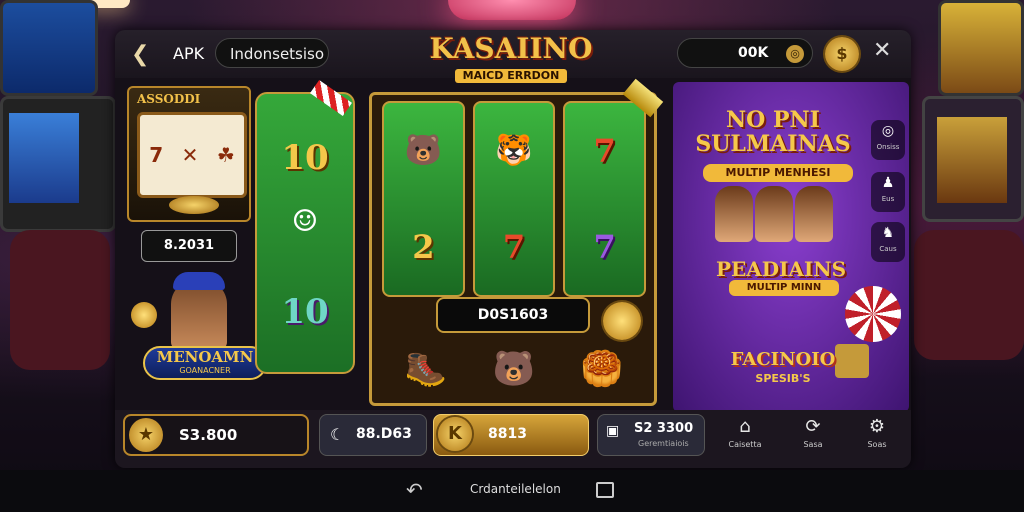 This screenshot has height=512, width=1024. I want to click on coin-icon, so click(622, 321).